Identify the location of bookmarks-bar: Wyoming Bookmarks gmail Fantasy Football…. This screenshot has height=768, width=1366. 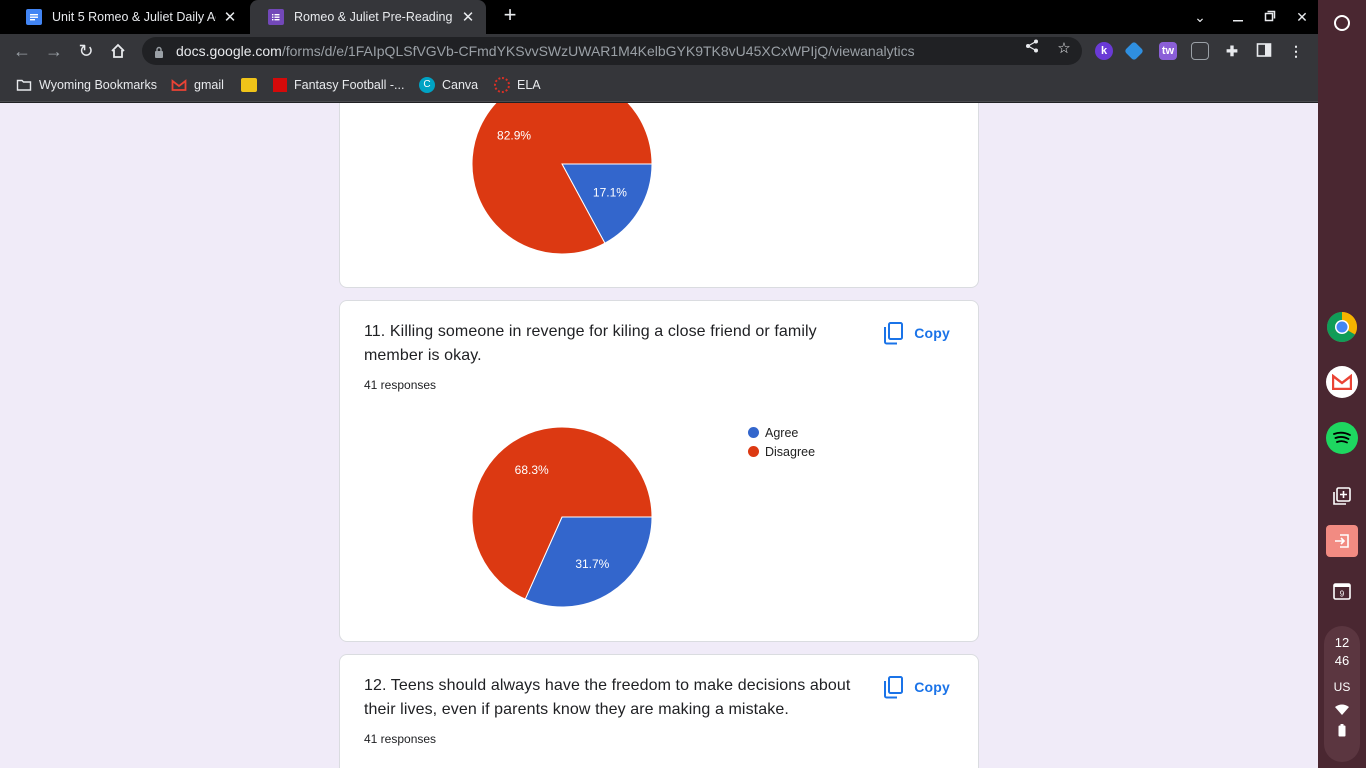
(659, 85).